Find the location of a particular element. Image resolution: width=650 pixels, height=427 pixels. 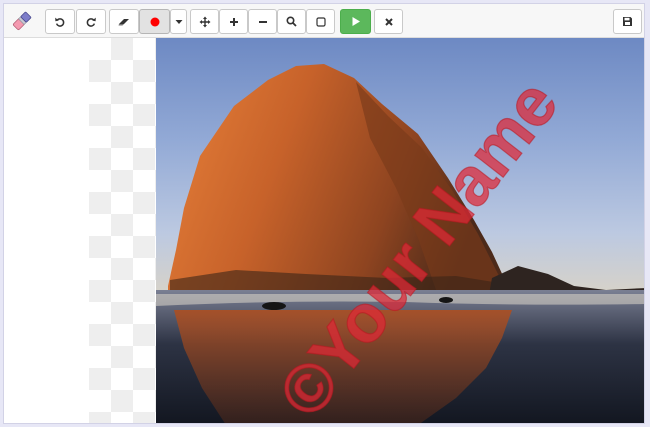

undo-icon is located at coordinates (60, 22).